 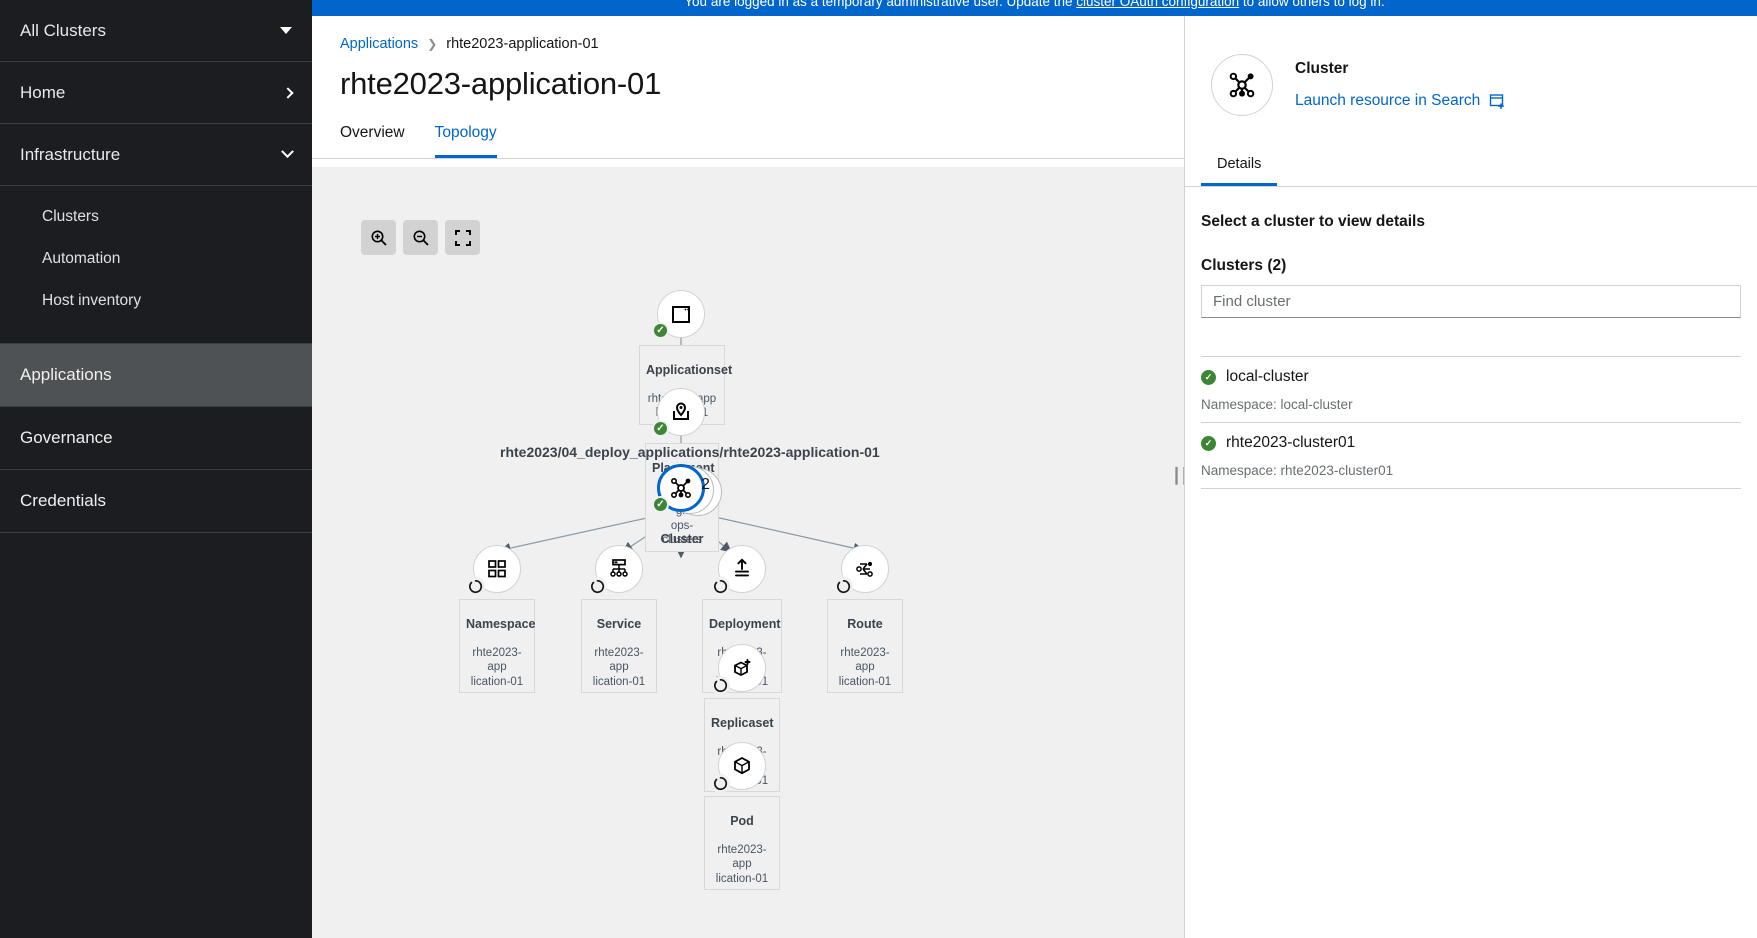 I want to click on sidebar-item-infrastructure: Infrastructure, so click(x=156, y=155).